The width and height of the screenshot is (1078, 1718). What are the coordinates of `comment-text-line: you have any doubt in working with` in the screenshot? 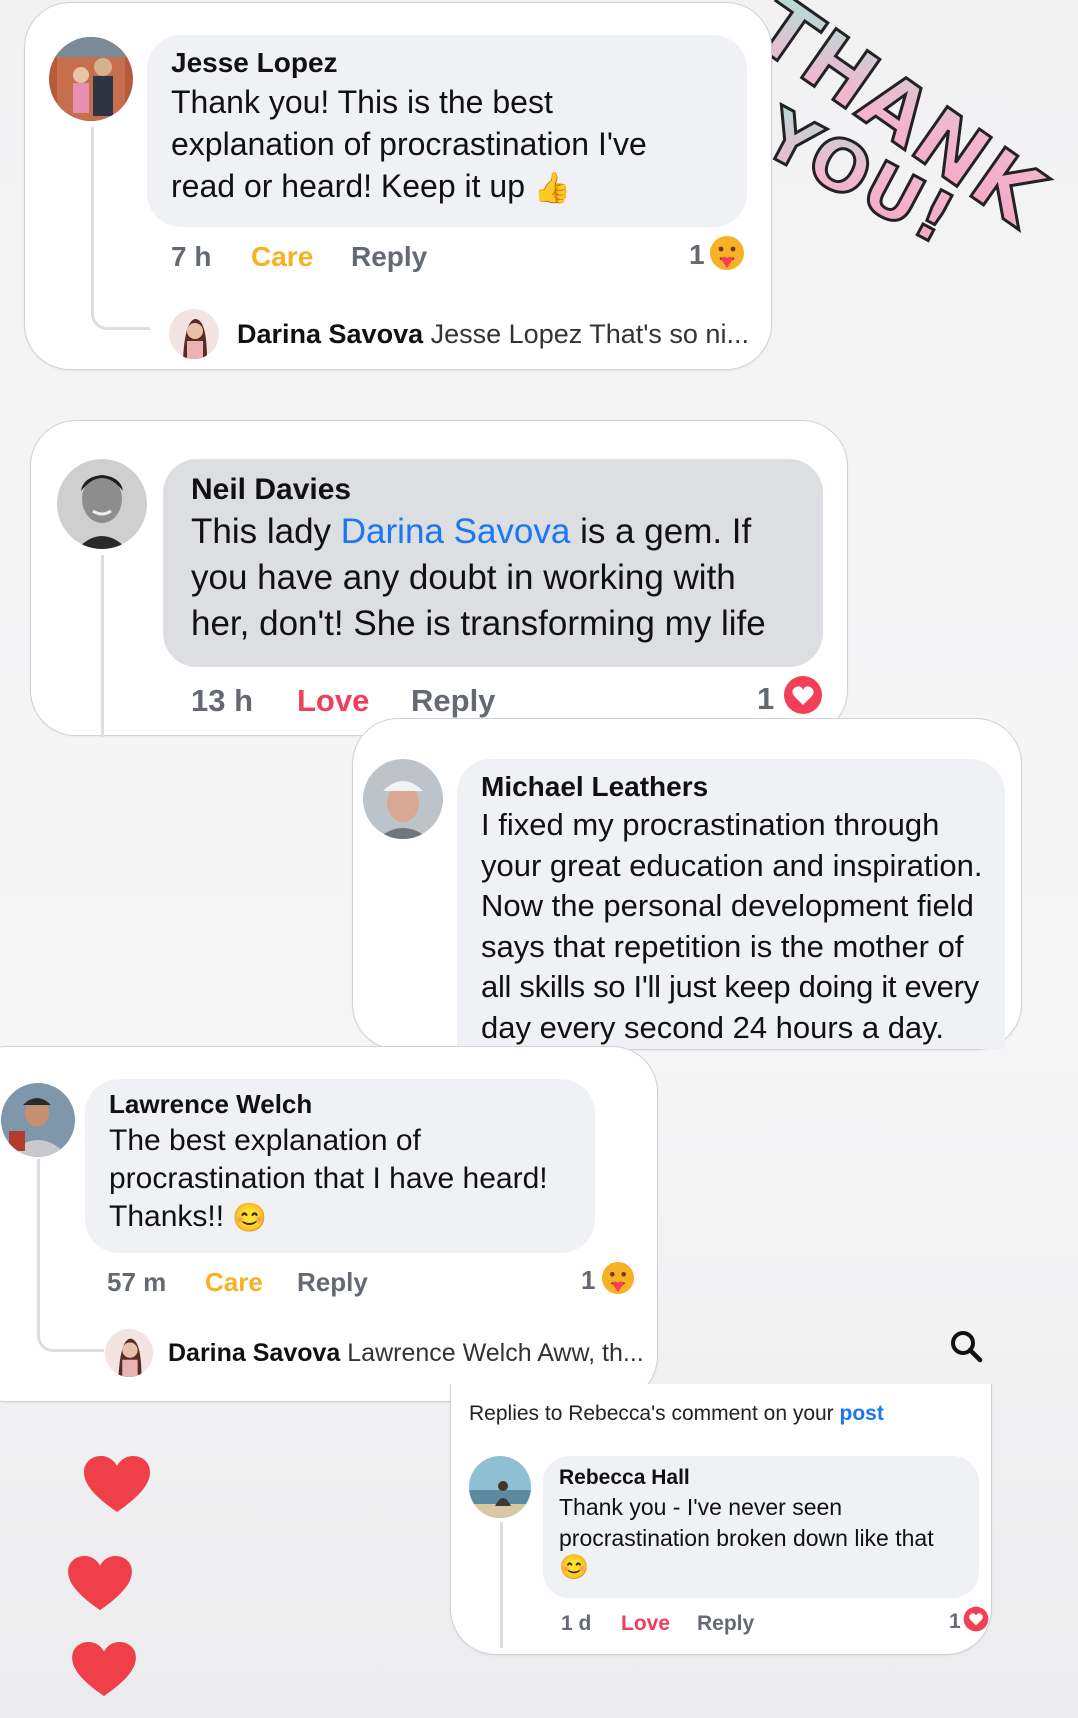 It's located at (463, 577).